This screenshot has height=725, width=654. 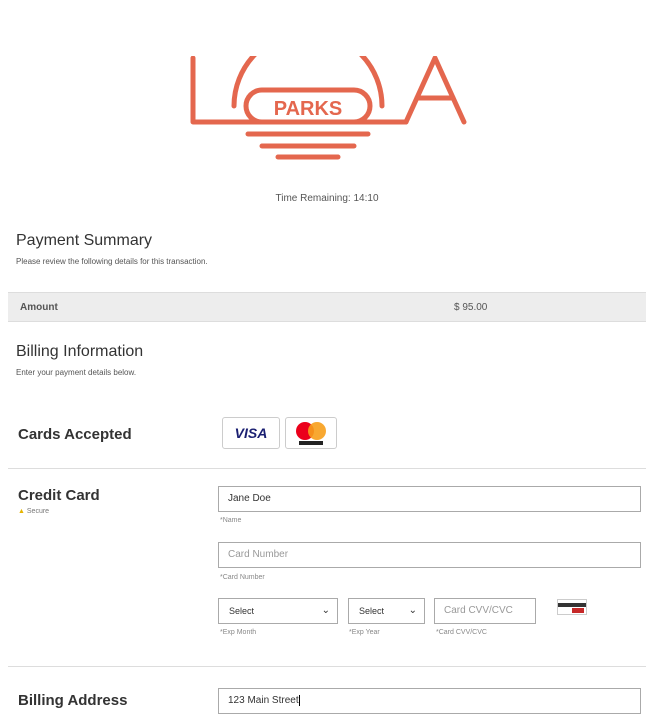 What do you see at coordinates (80, 351) in the screenshot?
I see `billing-information-title: Billing Information` at bounding box center [80, 351].